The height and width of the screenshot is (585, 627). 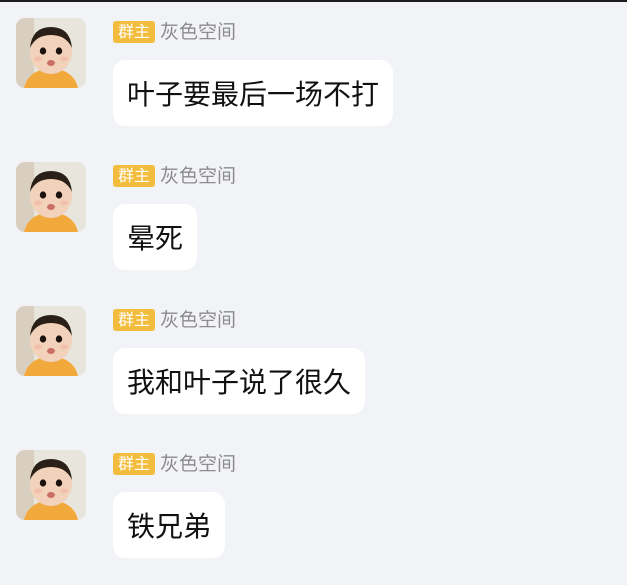 I want to click on message-bubble: 铁兄弟, so click(x=169, y=525).